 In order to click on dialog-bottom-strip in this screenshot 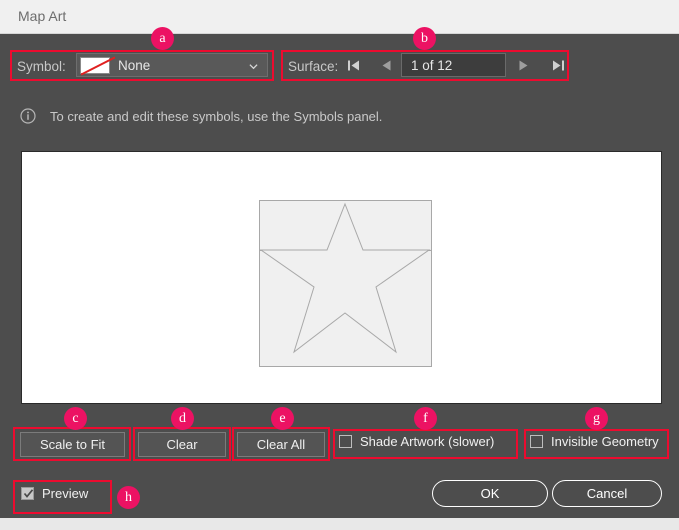, I will do `click(339, 524)`.